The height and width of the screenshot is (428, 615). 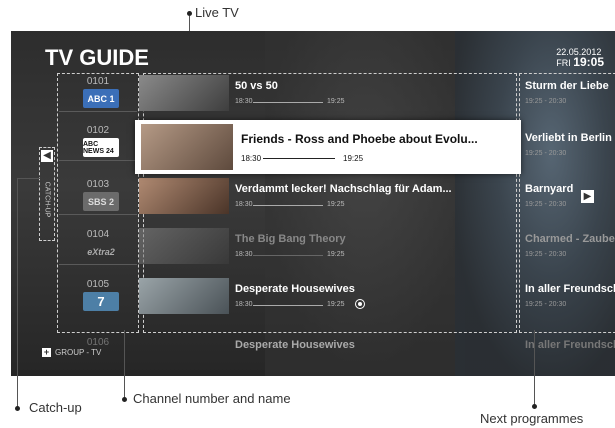 I want to click on channel-logo: eXtra2, so click(x=101, y=251).